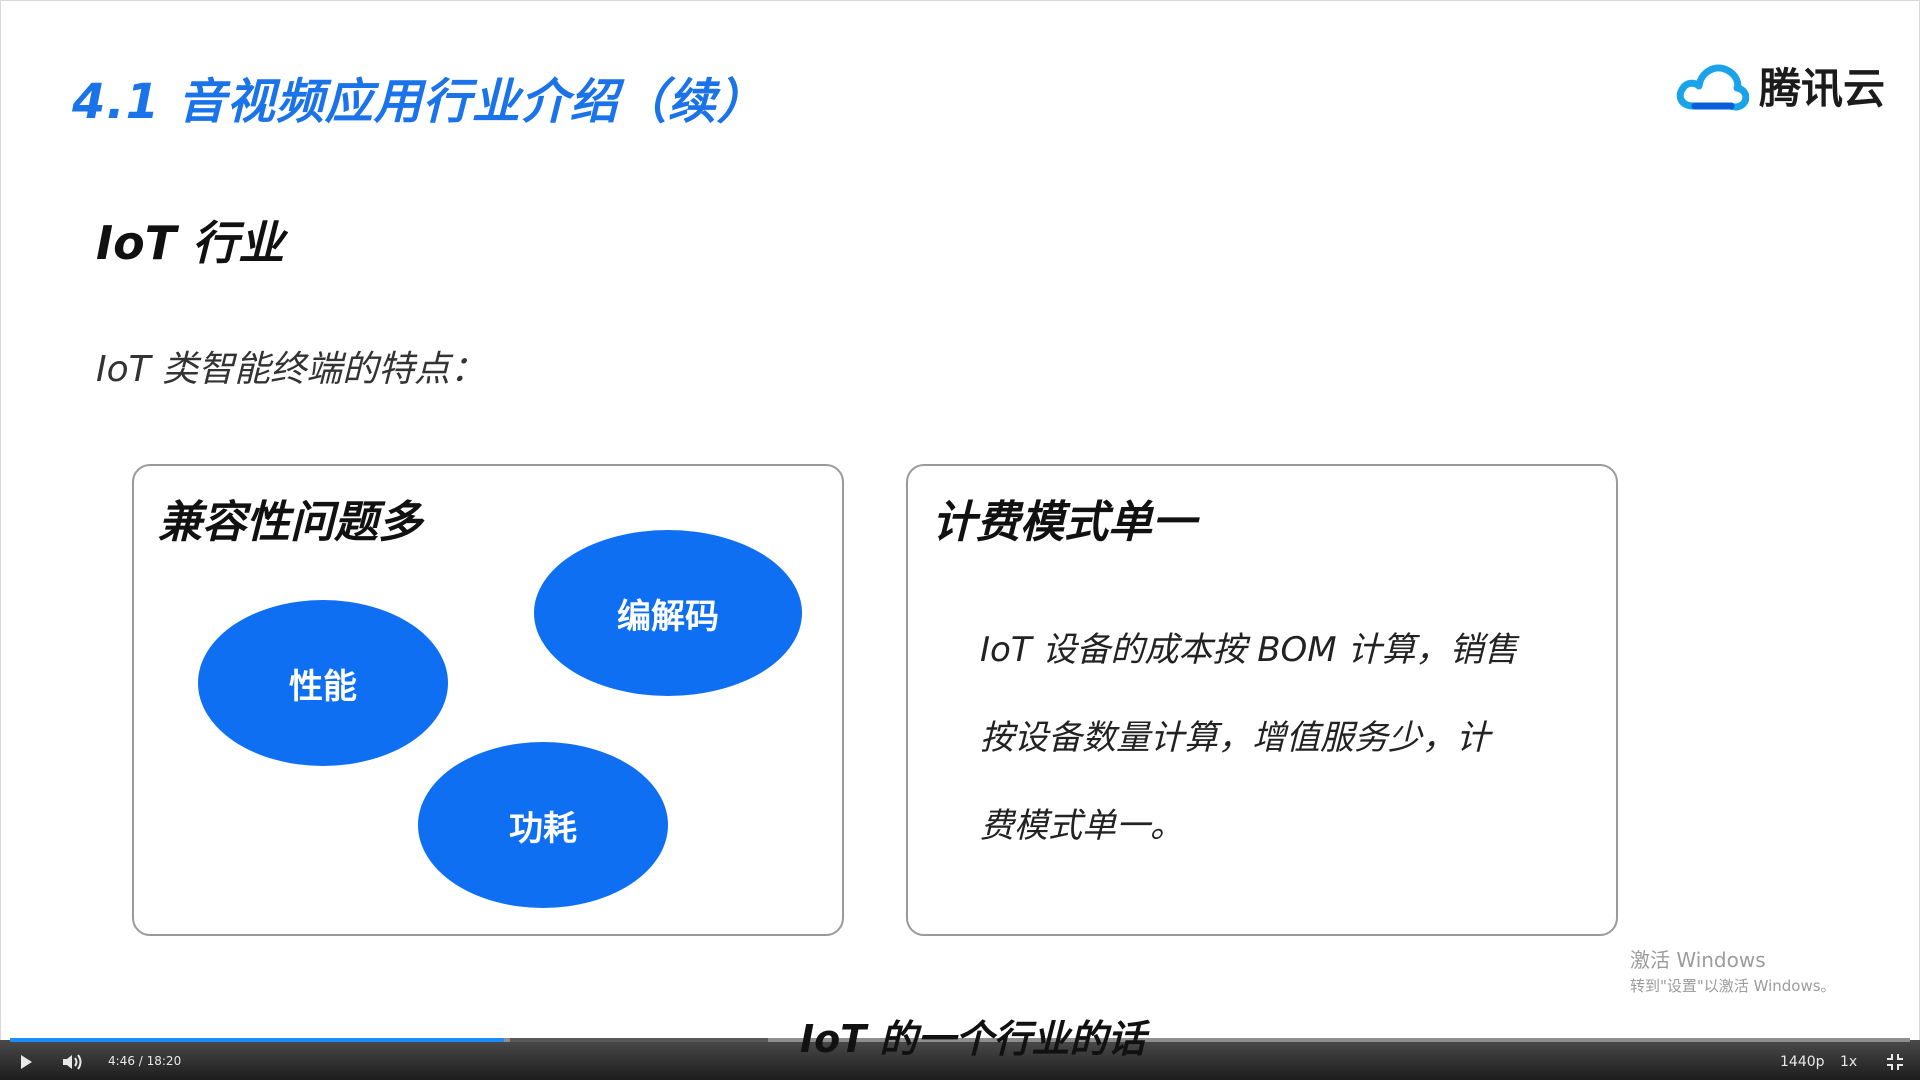 The width and height of the screenshot is (1920, 1080). I want to click on body-line: 费模式单一。, so click(1082, 826).